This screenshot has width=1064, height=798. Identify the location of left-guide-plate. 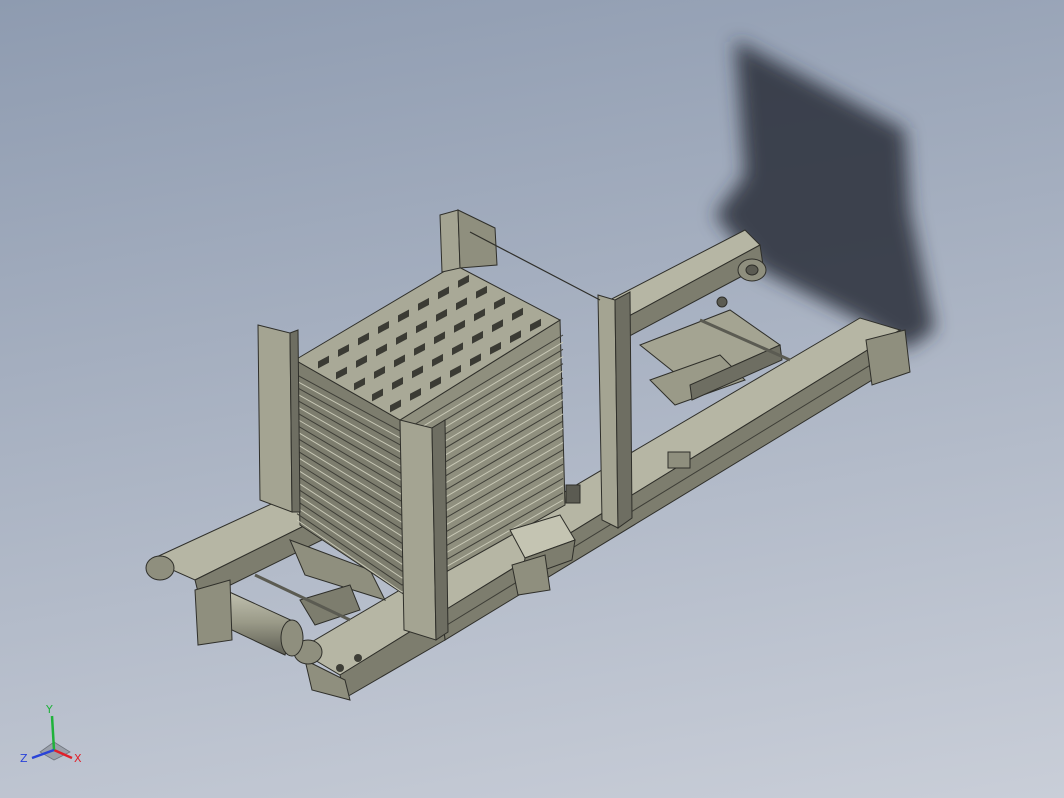
(279, 418).